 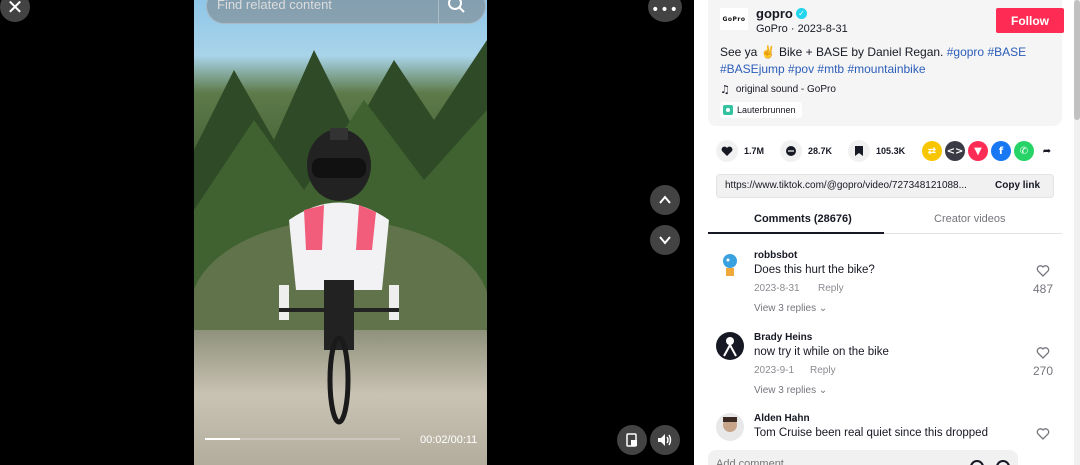 What do you see at coordinates (802, 29) in the screenshot?
I see `author-subtitle: GoPro · 2023-8-31` at bounding box center [802, 29].